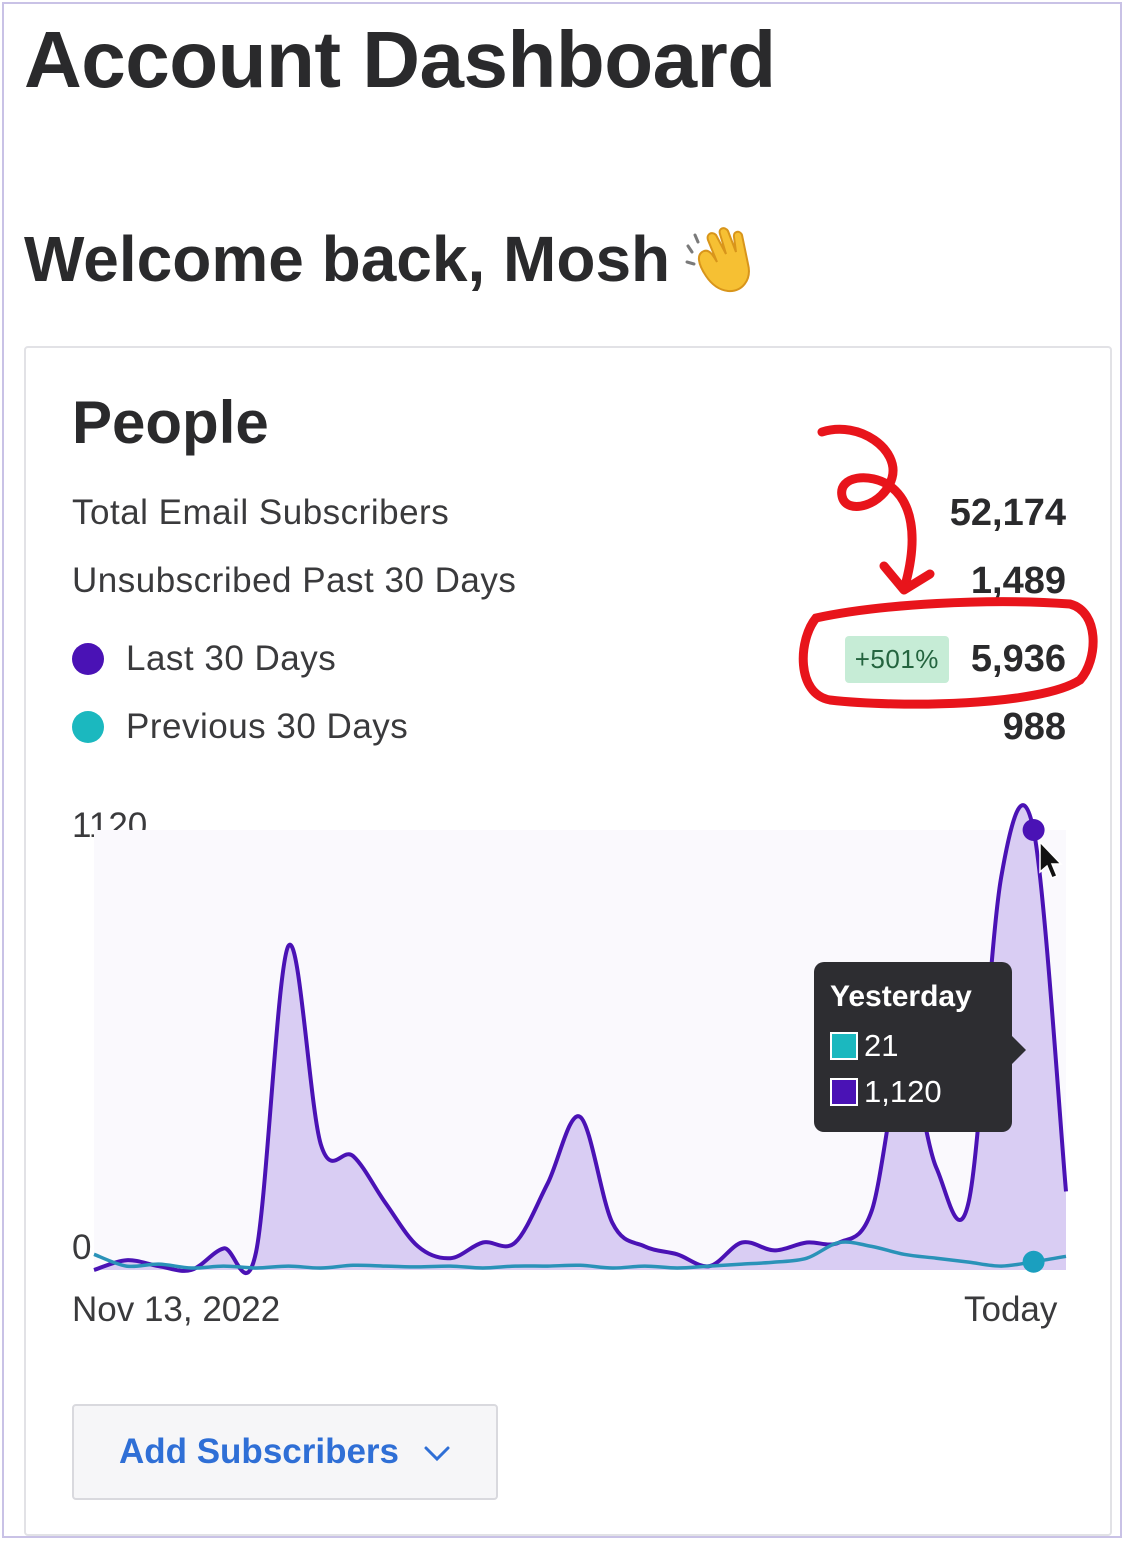 This screenshot has width=1128, height=1544. Describe the element at coordinates (881, 1045) in the screenshot. I see `tooltip-value: 21` at that location.